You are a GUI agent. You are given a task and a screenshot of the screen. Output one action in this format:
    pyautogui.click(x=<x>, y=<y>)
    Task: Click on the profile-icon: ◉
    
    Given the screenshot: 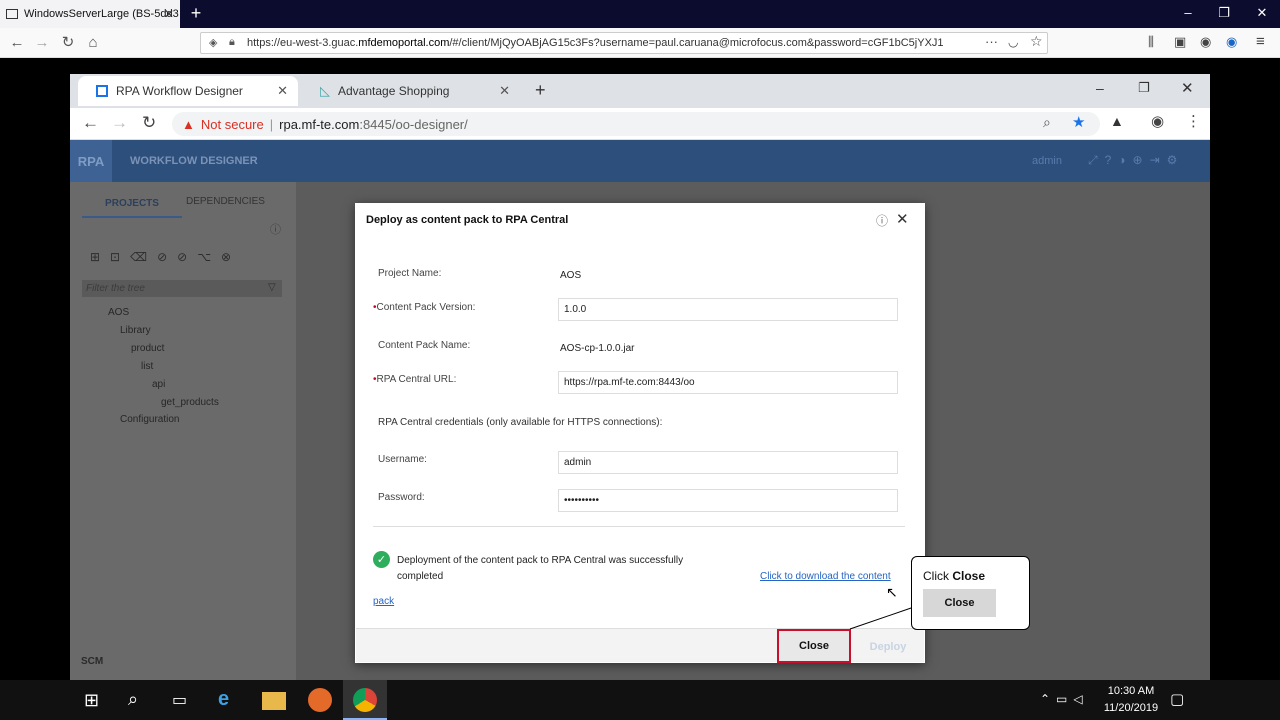 What is the action you would take?
    pyautogui.click(x=1157, y=121)
    